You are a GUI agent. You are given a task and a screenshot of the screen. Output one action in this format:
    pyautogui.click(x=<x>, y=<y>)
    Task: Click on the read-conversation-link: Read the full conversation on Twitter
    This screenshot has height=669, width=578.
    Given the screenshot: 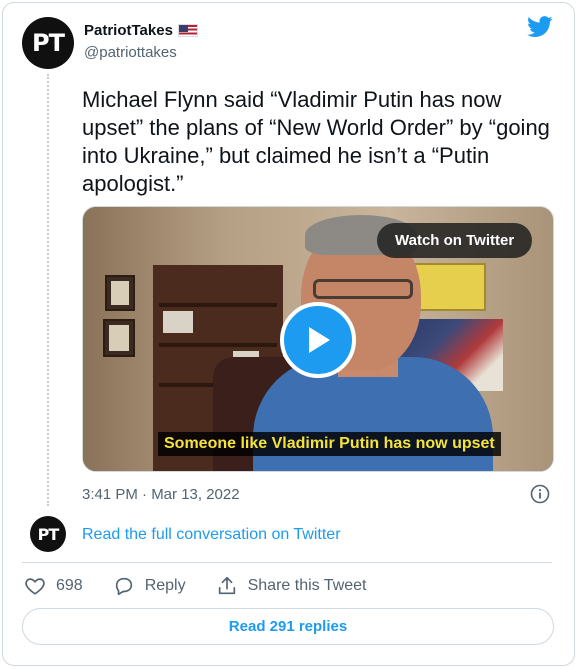 What is the action you would take?
    pyautogui.click(x=211, y=535)
    